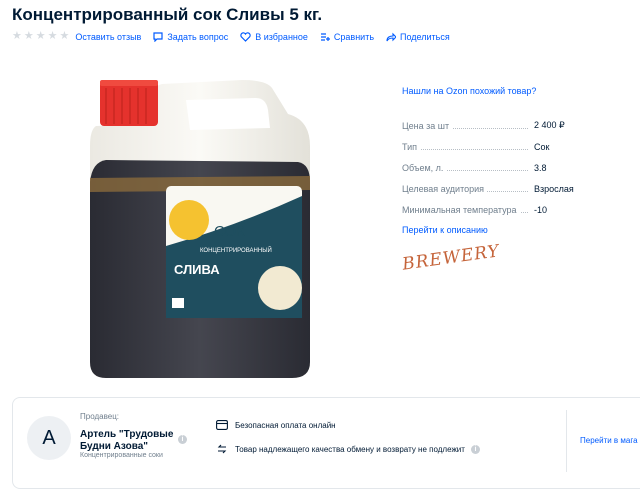 The image size is (640, 489). I want to click on favorite-label: В избранное, so click(281, 36).